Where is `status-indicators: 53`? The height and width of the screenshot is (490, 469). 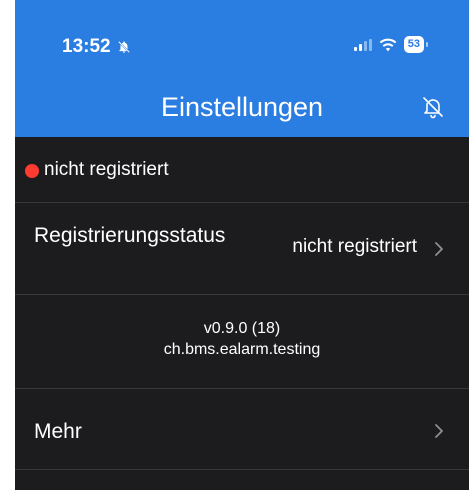
status-indicators: 53 is located at coordinates (391, 44).